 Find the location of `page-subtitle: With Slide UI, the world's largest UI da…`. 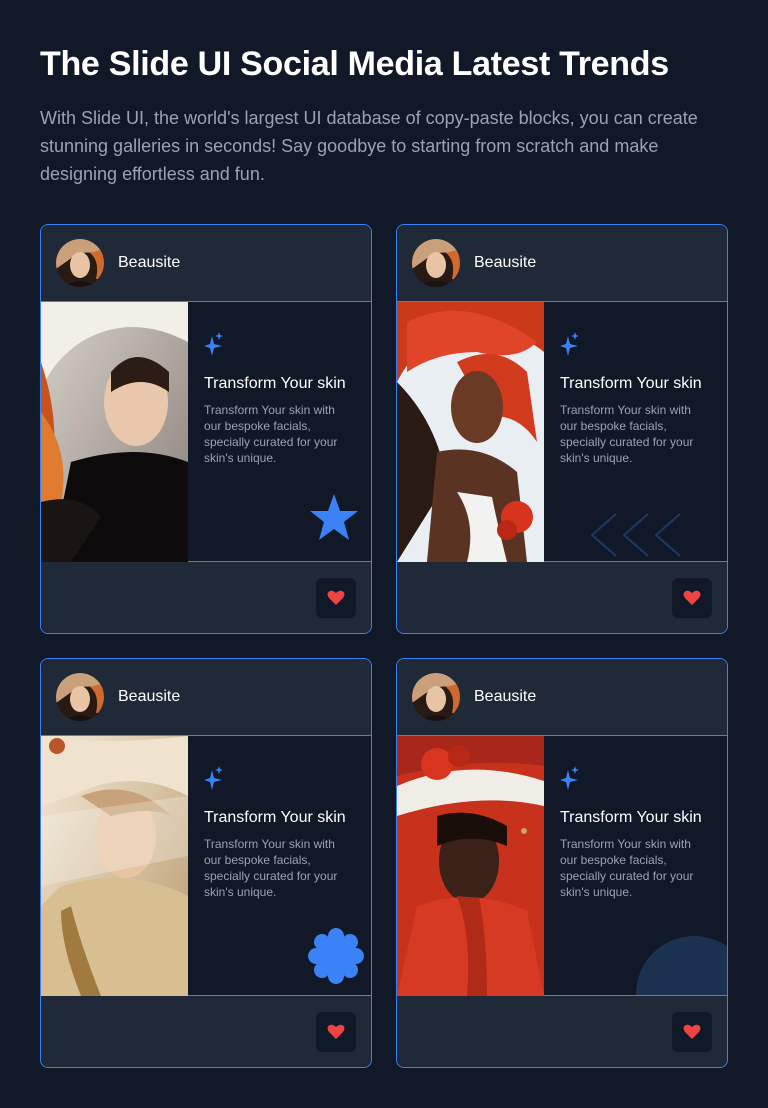

page-subtitle: With Slide UI, the world's largest UI da… is located at coordinates (369, 146).